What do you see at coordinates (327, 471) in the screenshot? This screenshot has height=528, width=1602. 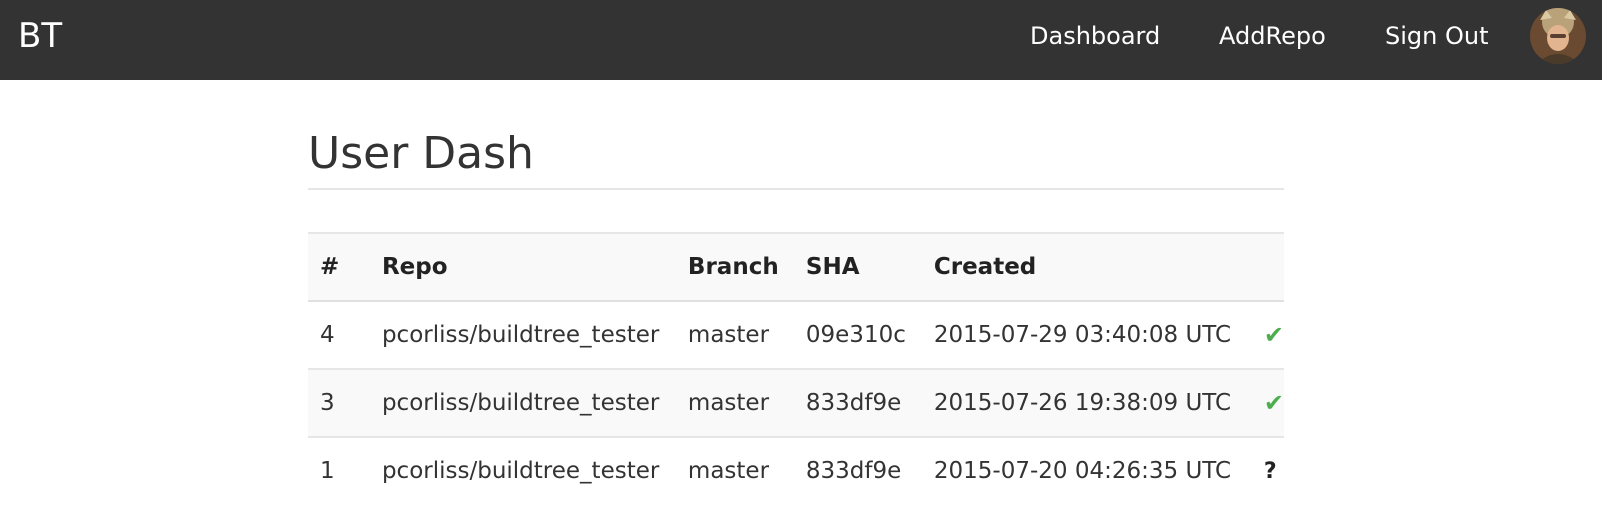 I see `cell-num: 1` at bounding box center [327, 471].